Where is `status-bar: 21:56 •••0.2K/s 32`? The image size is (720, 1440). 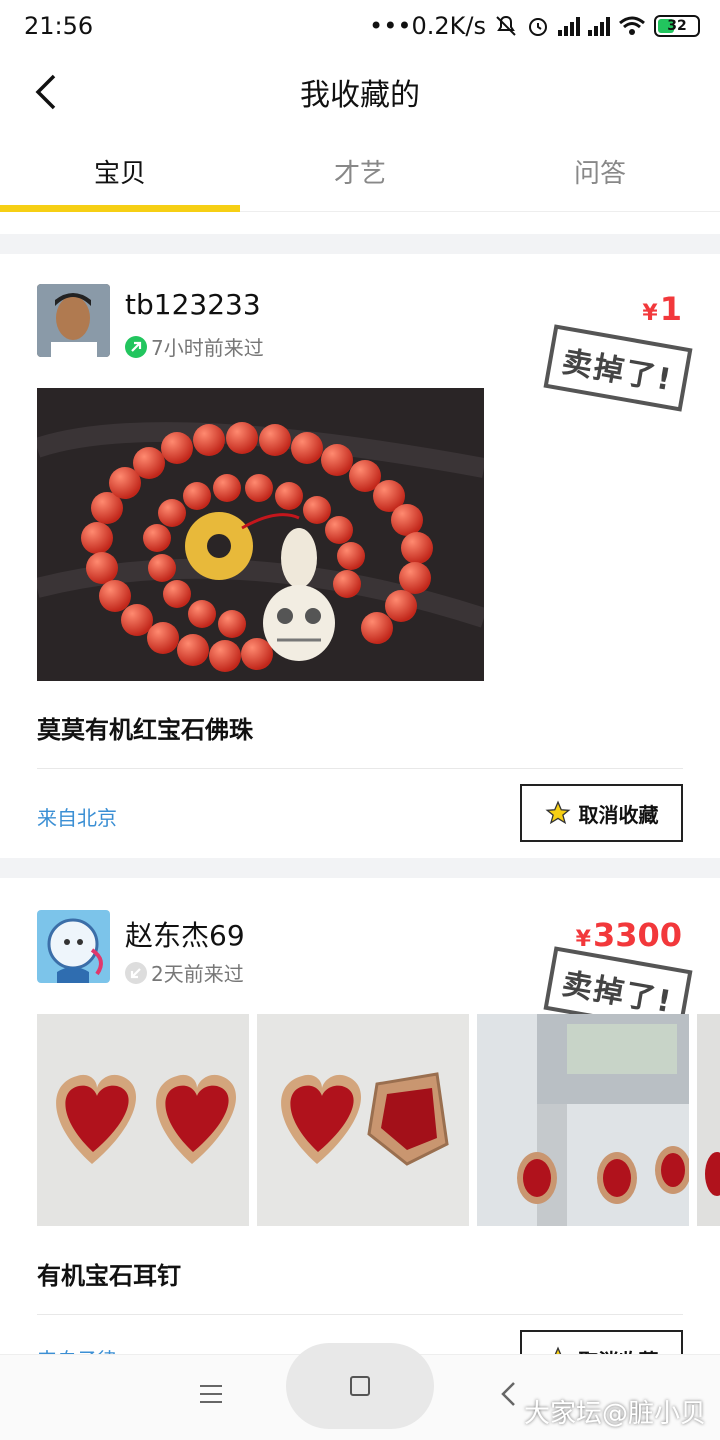 status-bar: 21:56 •••0.2K/s 32 is located at coordinates (360, 26).